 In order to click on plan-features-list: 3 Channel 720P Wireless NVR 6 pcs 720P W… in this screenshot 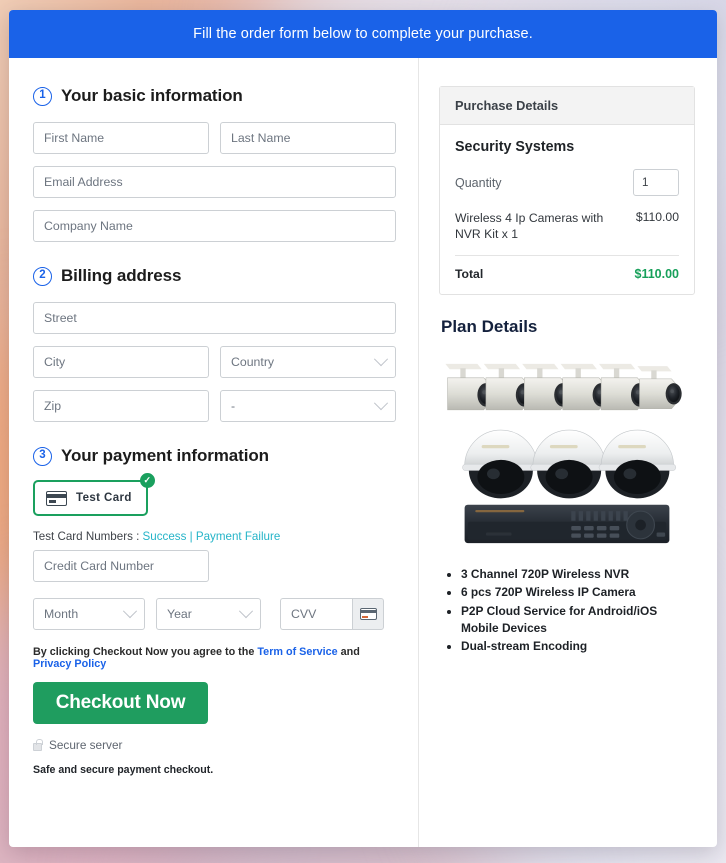, I will do `click(567, 610)`.